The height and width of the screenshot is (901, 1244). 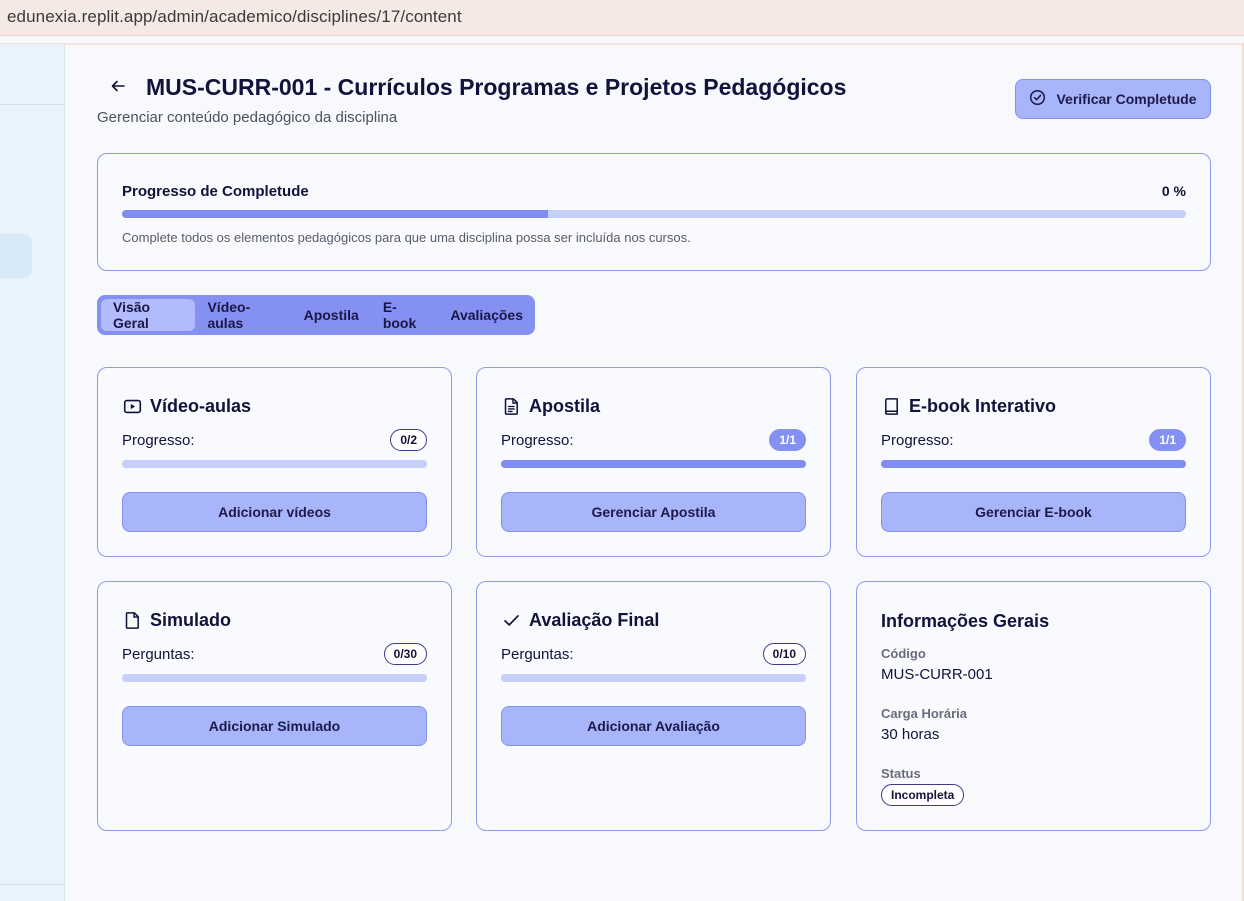 I want to click on manage-ebook-button: Gerenciar E-book, so click(x=1033, y=512).